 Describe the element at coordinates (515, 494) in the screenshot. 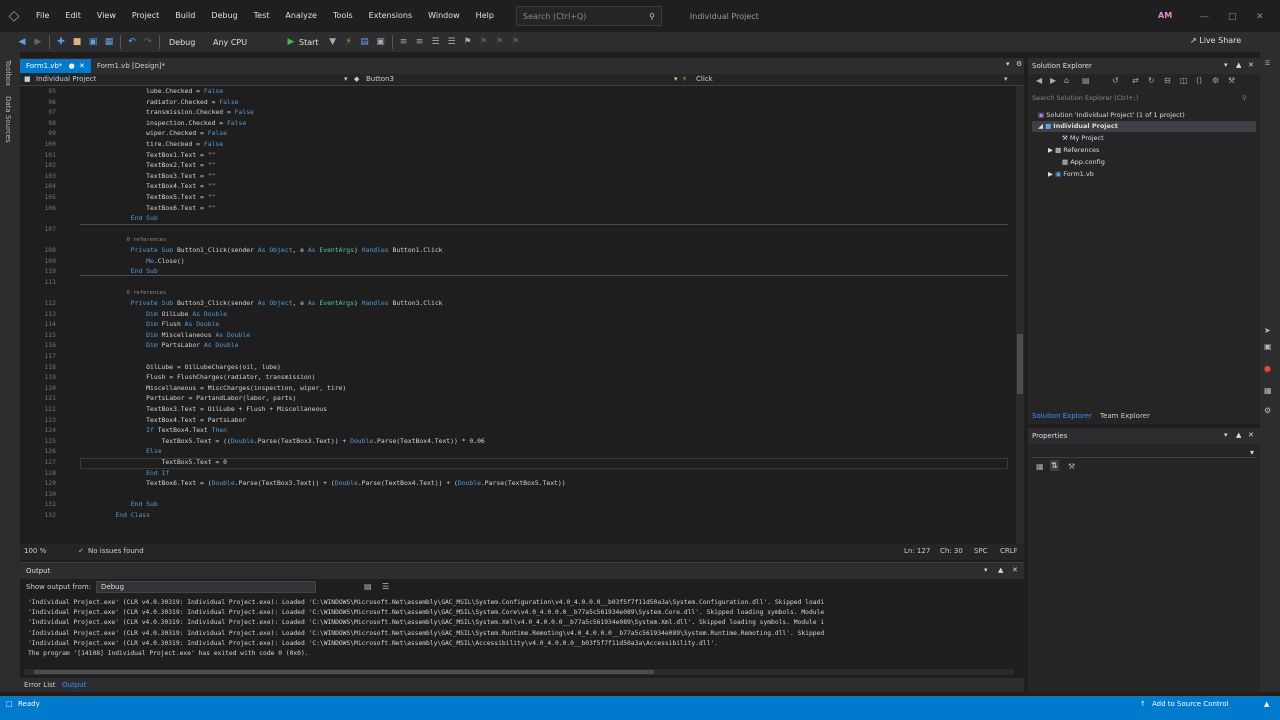

I see `code-line: 130` at that location.